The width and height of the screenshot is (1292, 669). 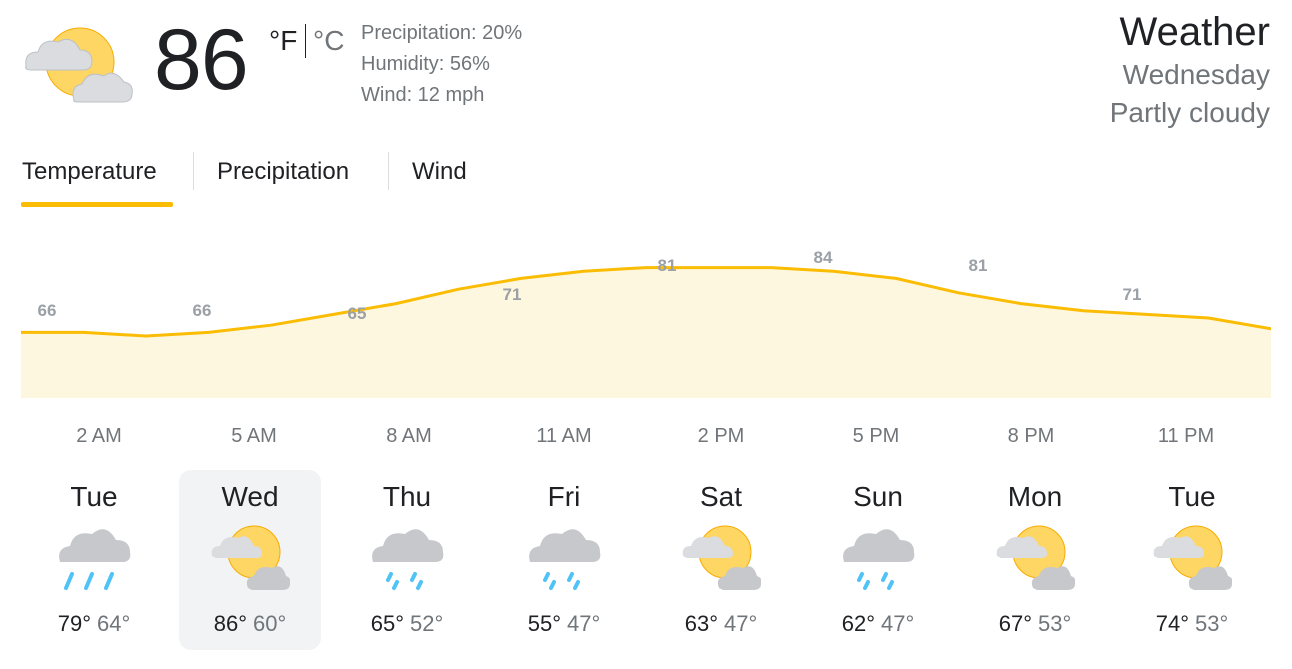 What do you see at coordinates (564, 436) in the screenshot?
I see `hour-label: 11 AM` at bounding box center [564, 436].